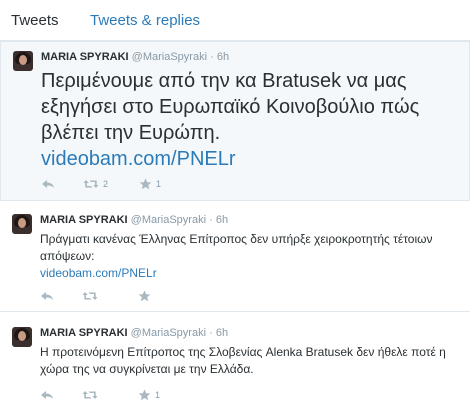 This screenshot has height=410, width=470. What do you see at coordinates (235, 20) in the screenshot?
I see `profile-tabs: Tweets Tweets & replies` at bounding box center [235, 20].